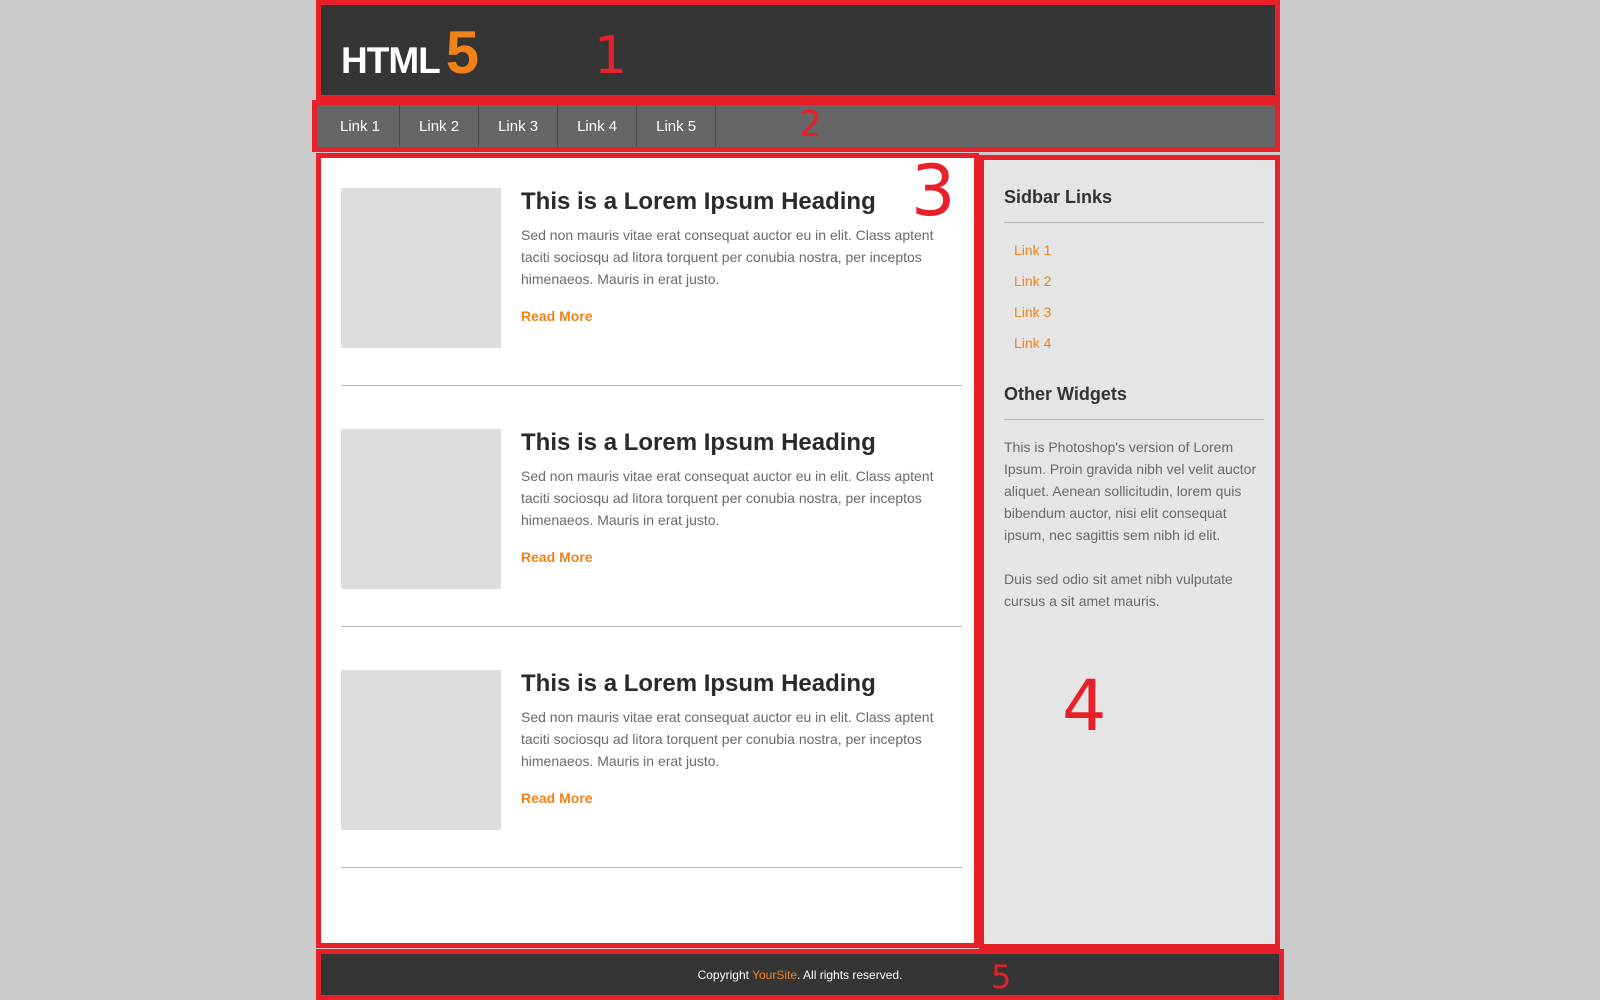 The width and height of the screenshot is (1600, 1000). I want to click on sidebar-link-3: Link 3, so click(1032, 319).